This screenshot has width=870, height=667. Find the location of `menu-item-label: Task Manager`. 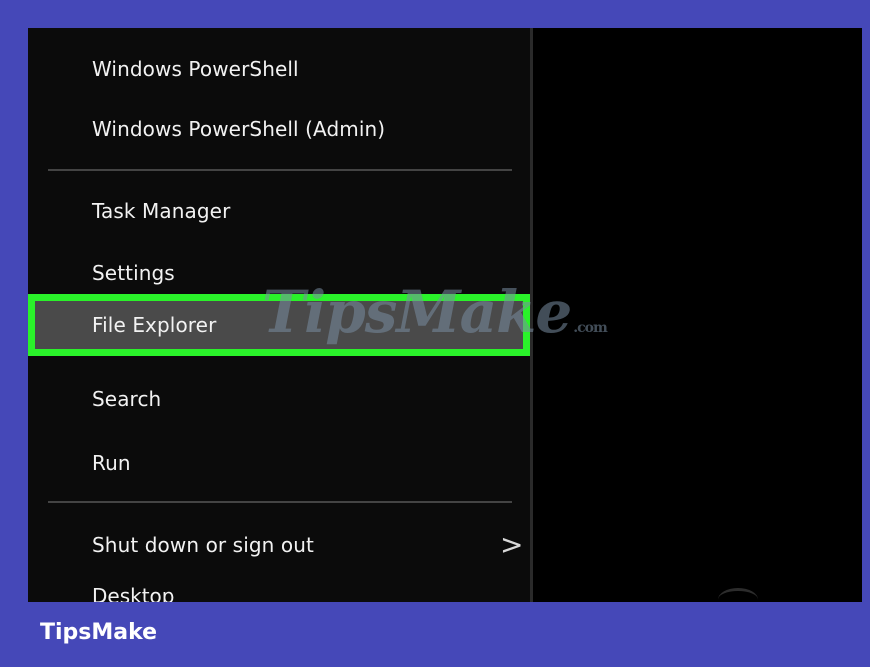

menu-item-label: Task Manager is located at coordinates (161, 211).